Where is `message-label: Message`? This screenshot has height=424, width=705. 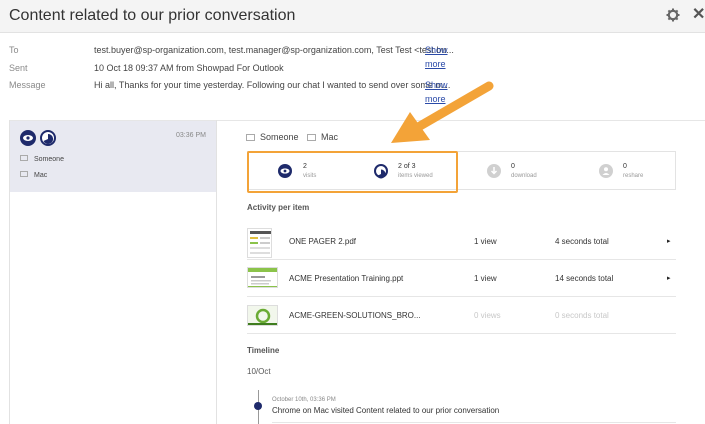
message-label: Message is located at coordinates (27, 85).